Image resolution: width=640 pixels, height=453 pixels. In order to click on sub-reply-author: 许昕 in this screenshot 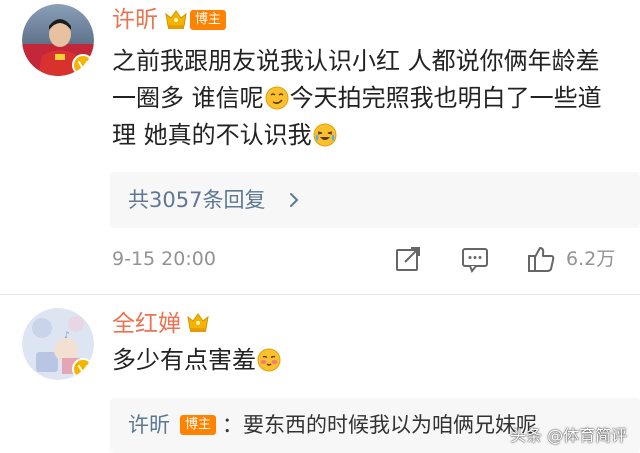, I will do `click(149, 425)`.